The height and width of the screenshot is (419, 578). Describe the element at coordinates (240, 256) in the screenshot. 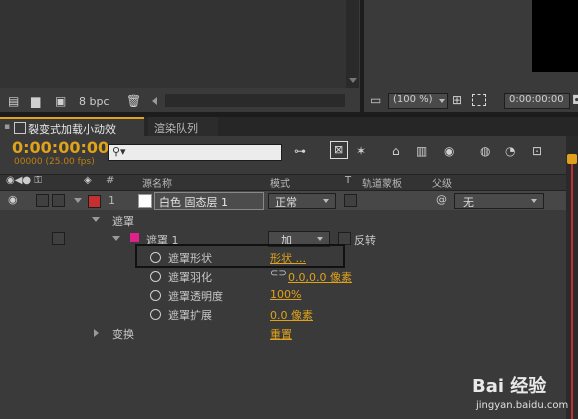

I see `highlight-box` at that location.